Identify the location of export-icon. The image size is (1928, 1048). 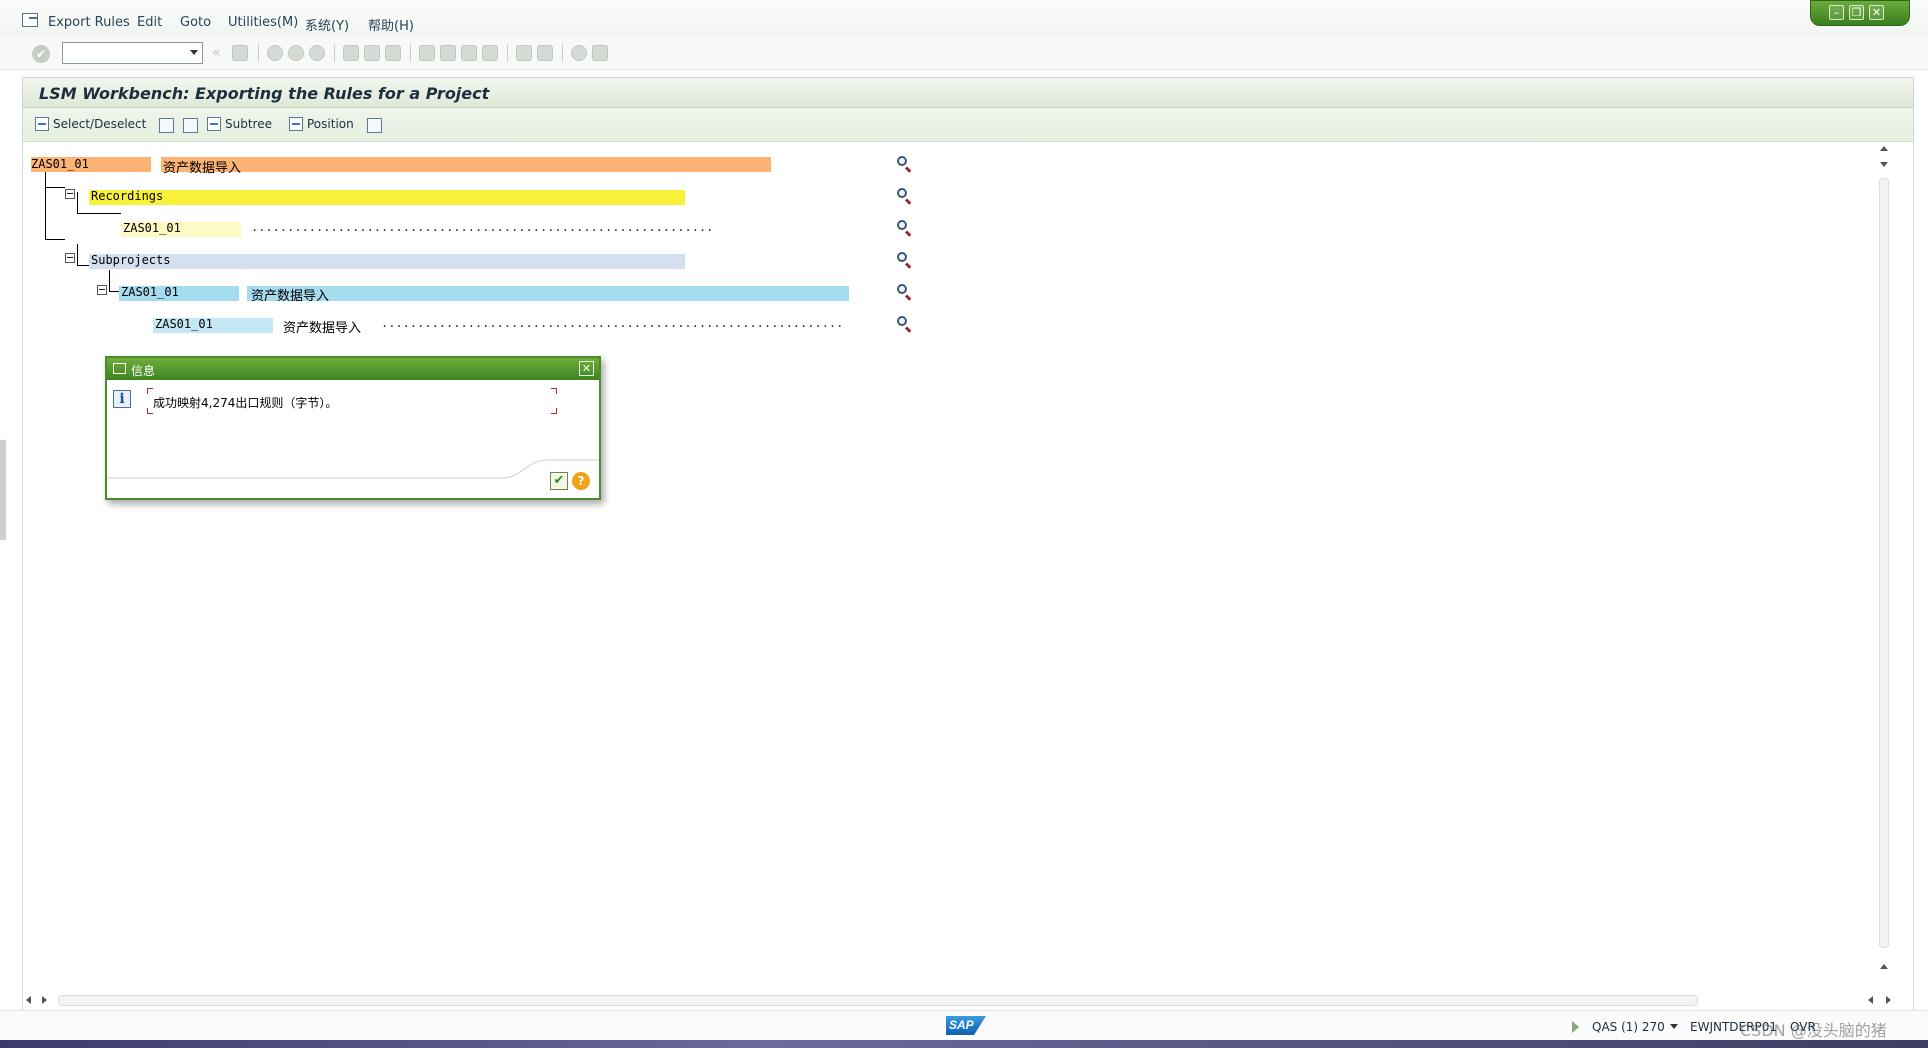
(374, 125).